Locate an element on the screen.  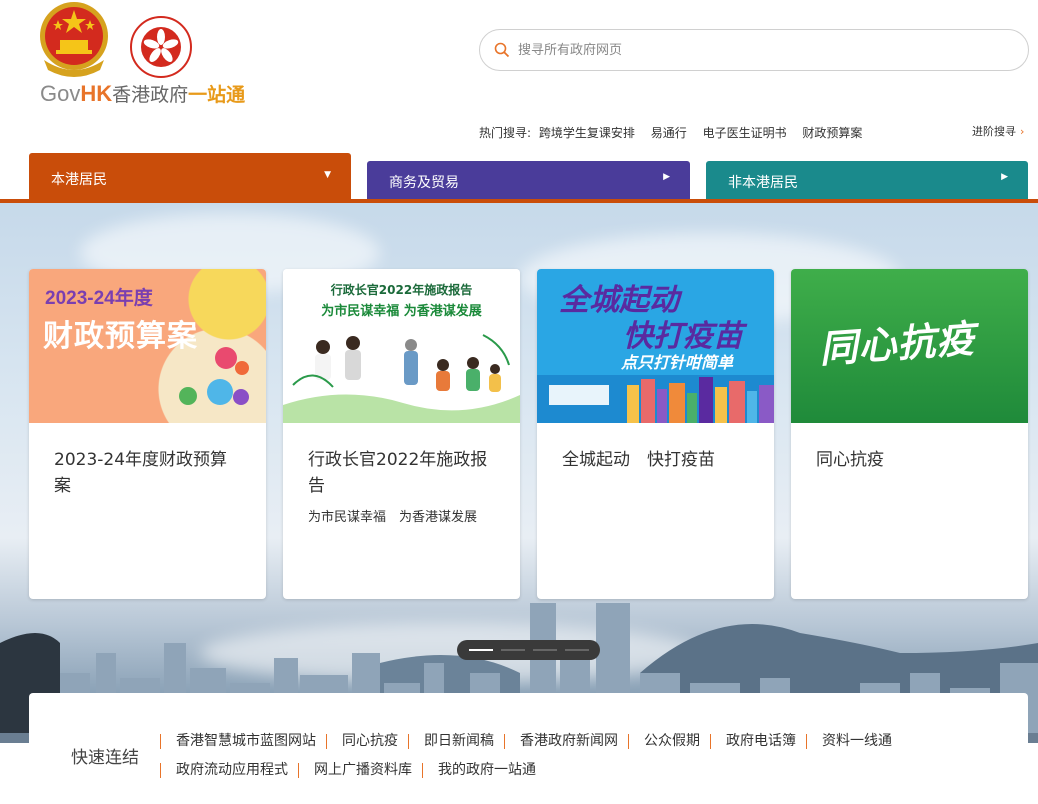
tab-business: 商务及贸易 ▶ is located at coordinates (528, 180).